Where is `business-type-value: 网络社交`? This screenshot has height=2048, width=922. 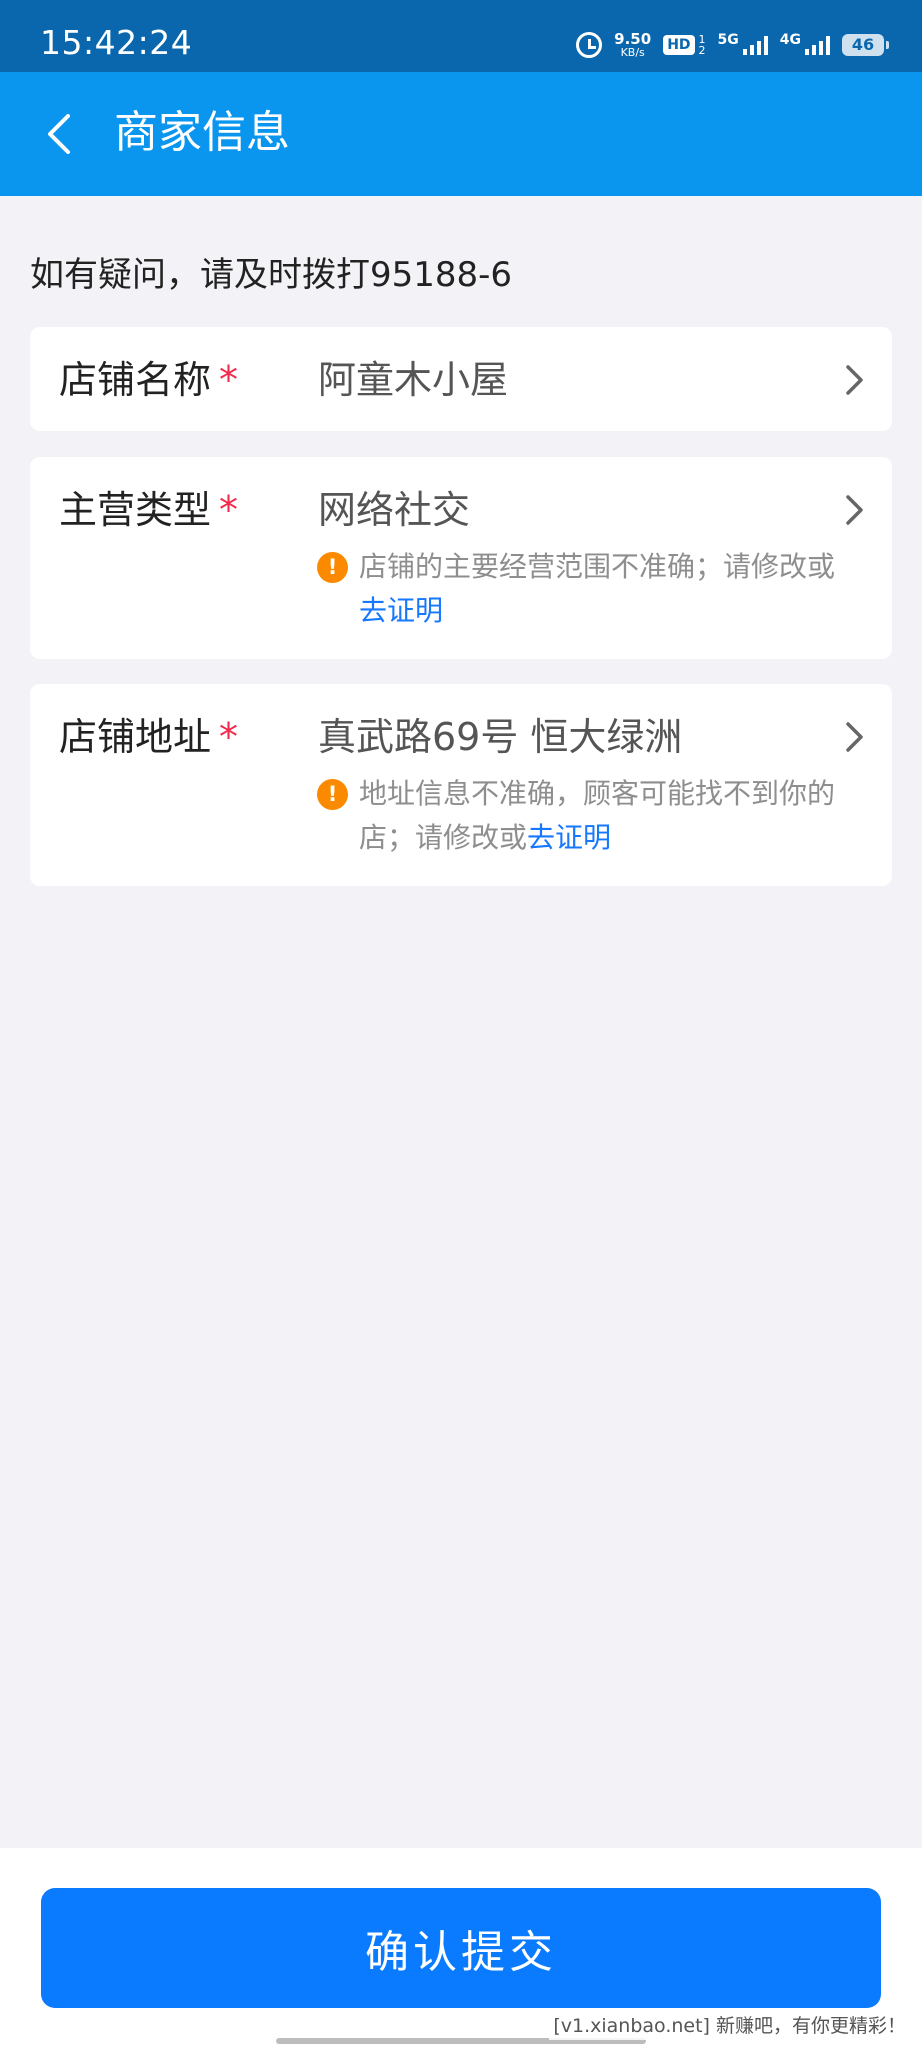
business-type-value: 网络社交 is located at coordinates (394, 510).